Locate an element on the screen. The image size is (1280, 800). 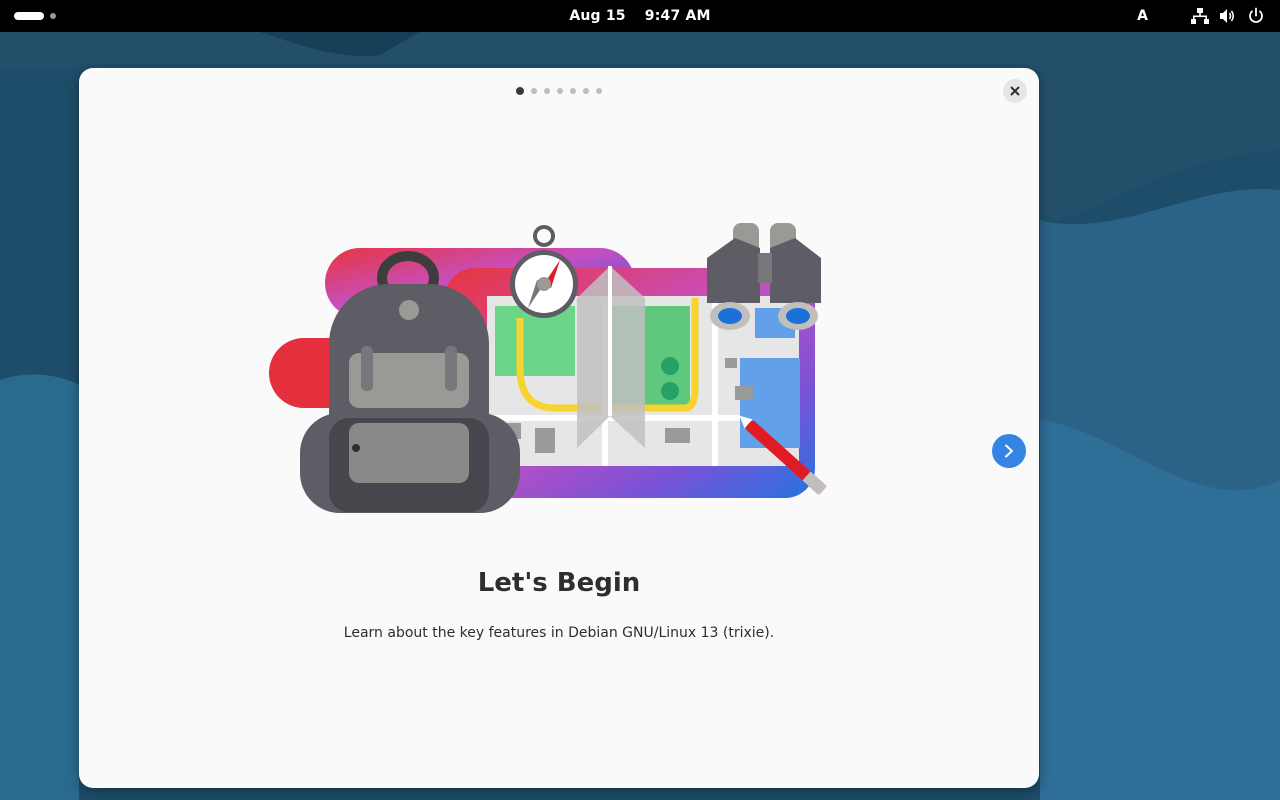
power-icon is located at coordinates (1256, 16).